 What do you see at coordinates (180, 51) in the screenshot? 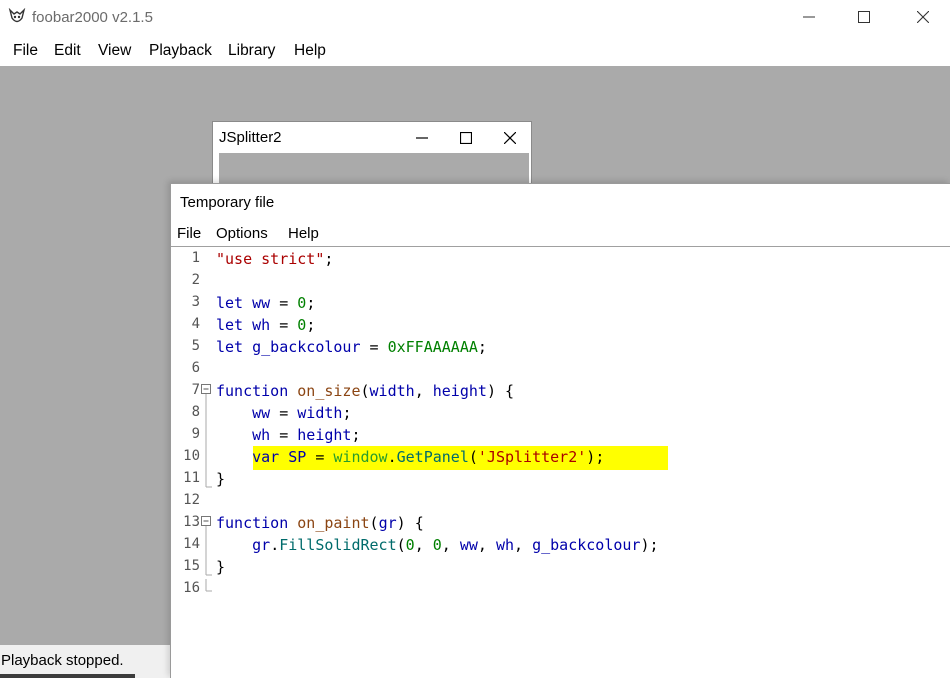
I see `menu-playback: Playback` at bounding box center [180, 51].